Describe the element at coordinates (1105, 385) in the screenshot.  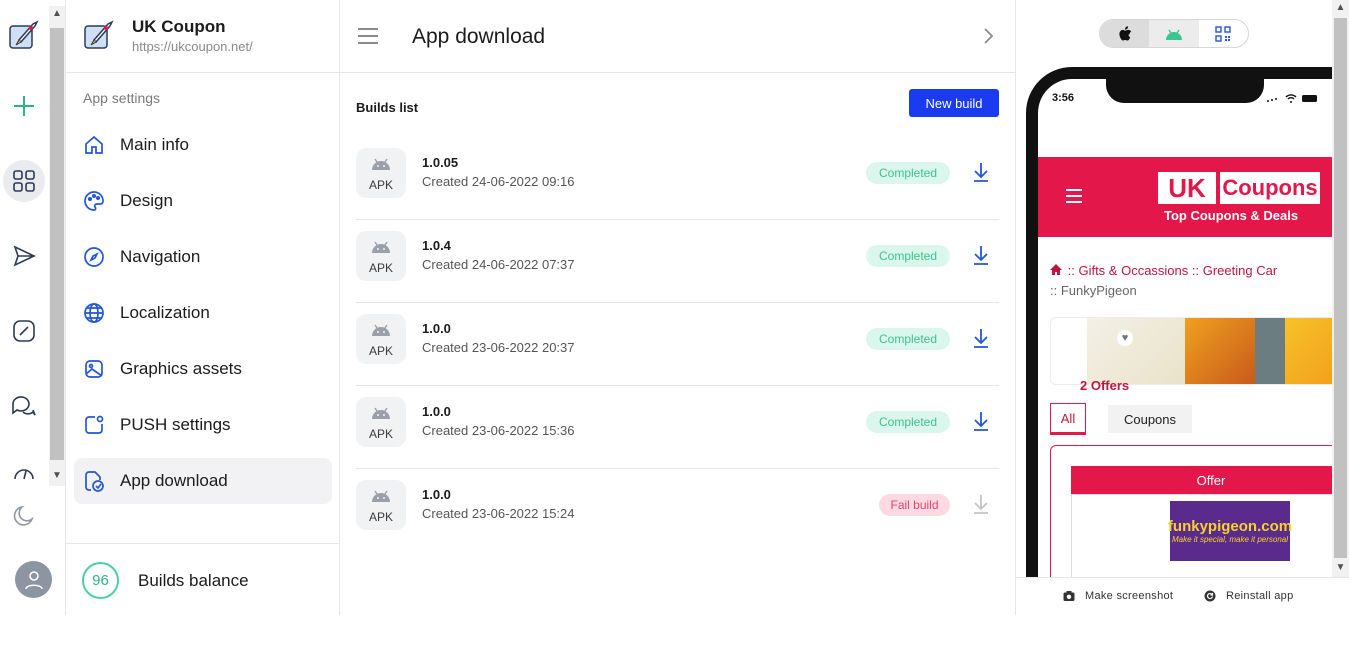
I see `offers-count: 2 Offers` at that location.